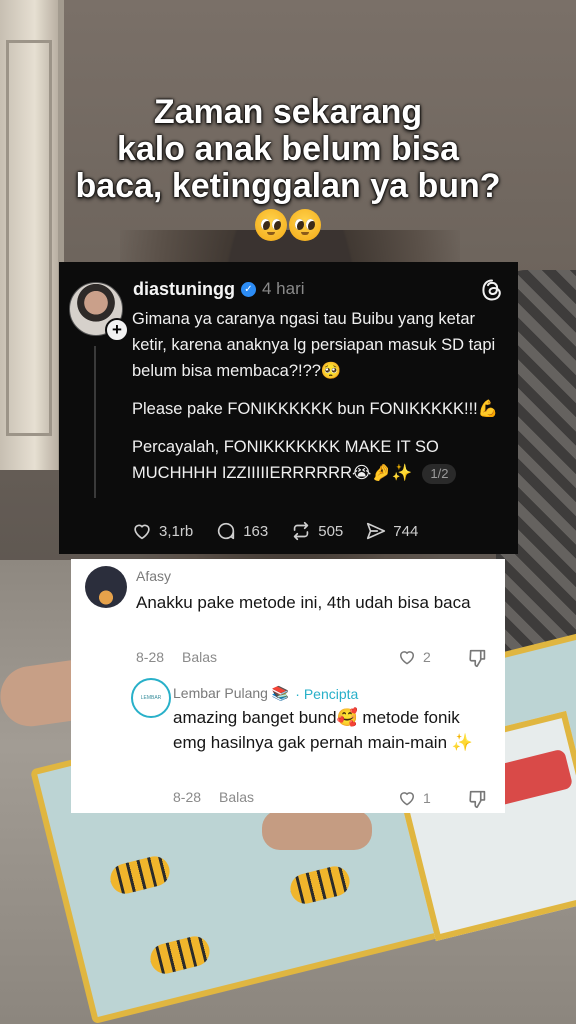 The height and width of the screenshot is (1024, 576). I want to click on repost-icon, so click(301, 531).